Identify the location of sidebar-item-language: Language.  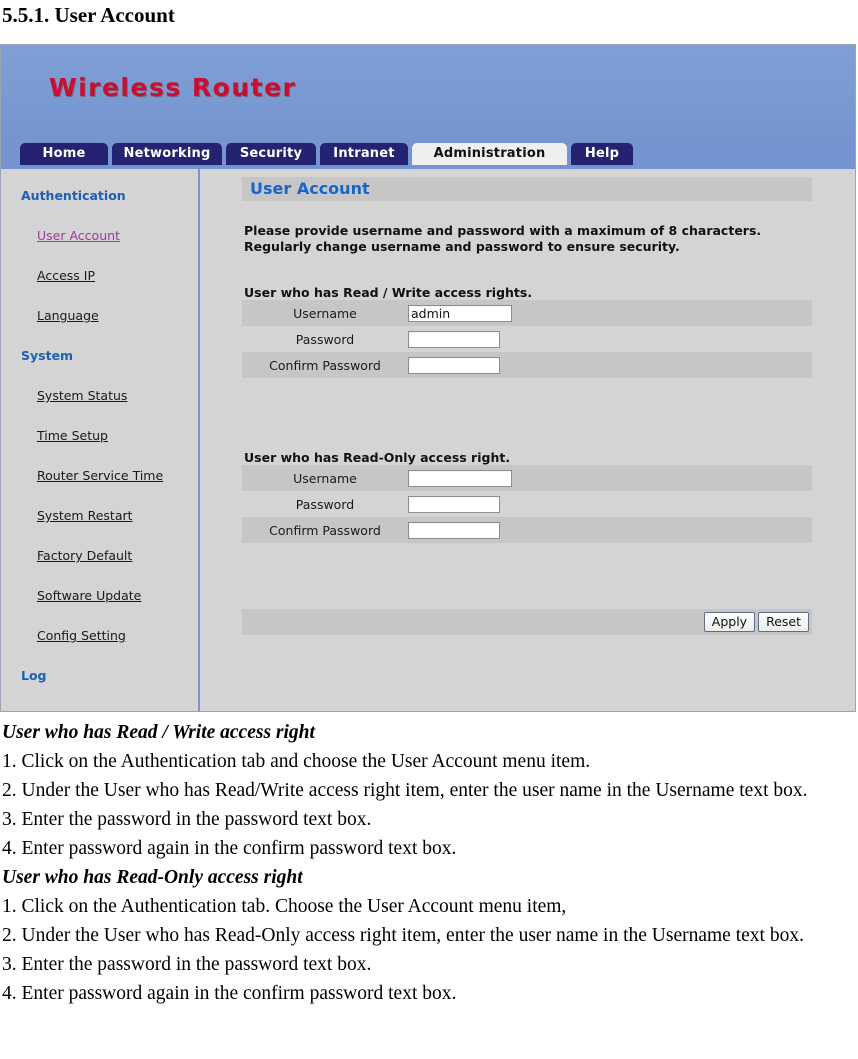
(99, 316).